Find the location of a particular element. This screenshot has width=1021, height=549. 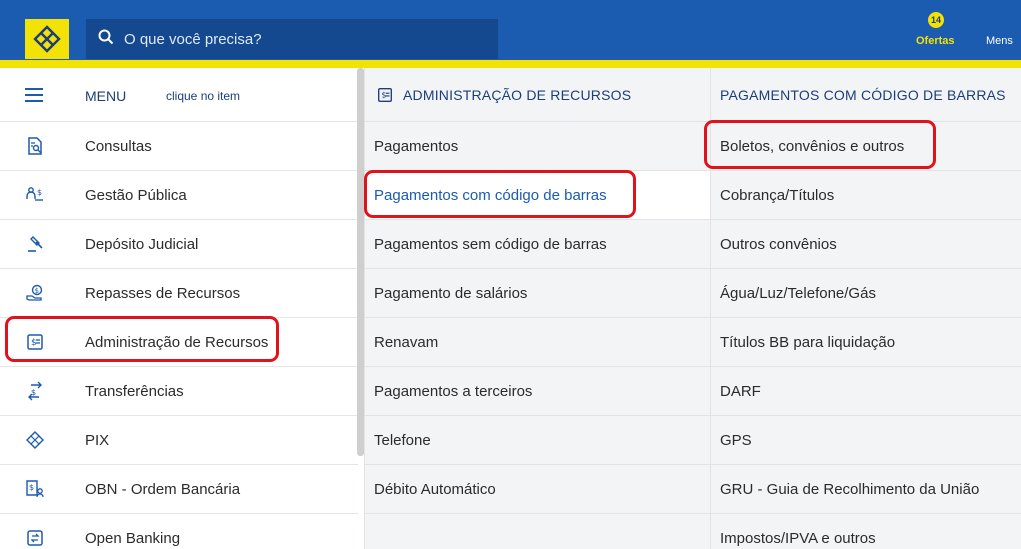

submenu-item-label: Débito Automático is located at coordinates (435, 489).